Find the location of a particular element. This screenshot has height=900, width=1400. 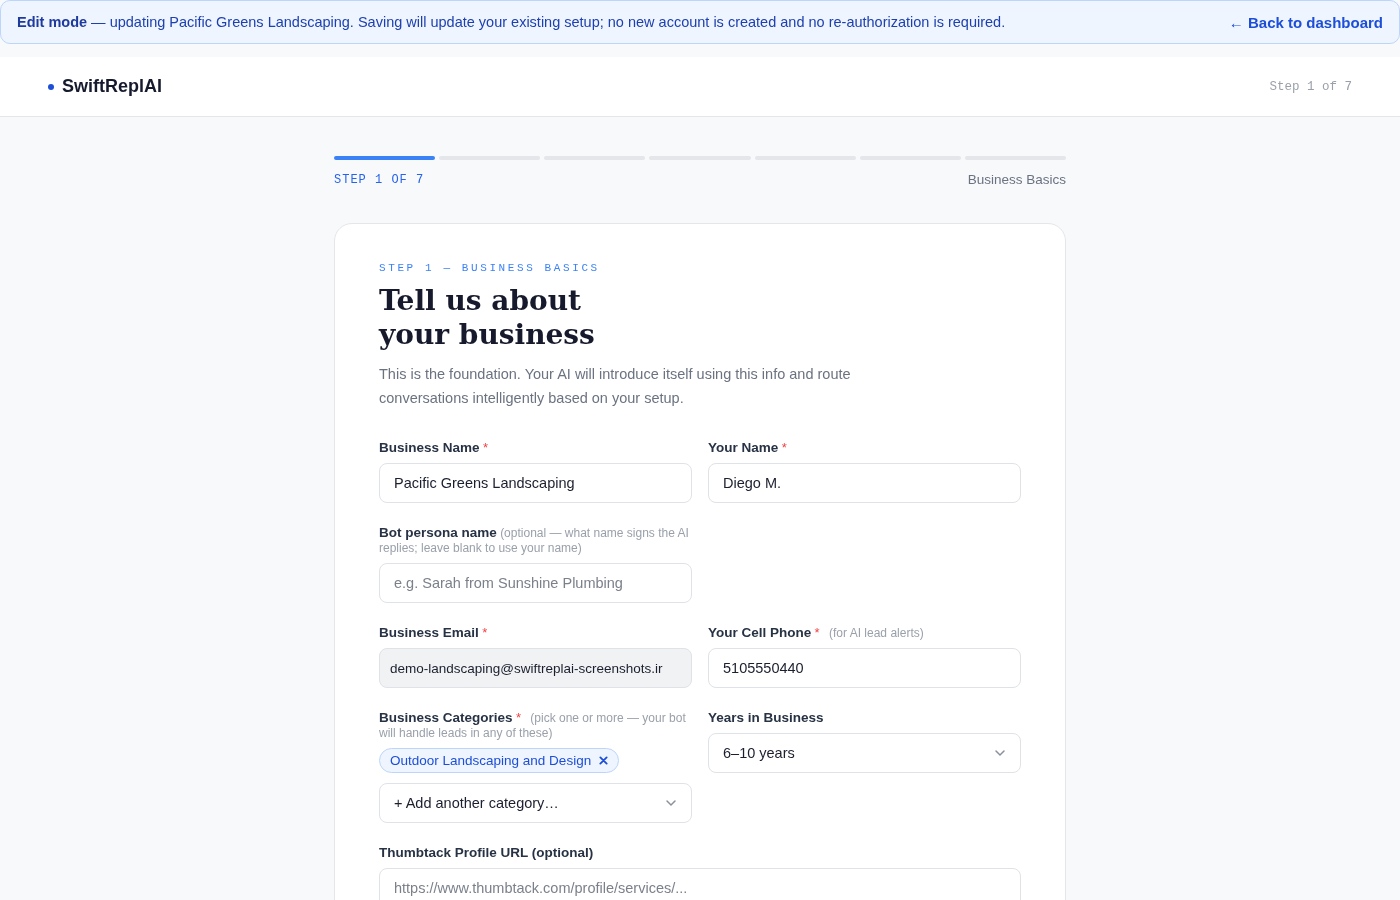

step-eyebrow: STEP 1 — BUSINESS BASICS is located at coordinates (490, 268).